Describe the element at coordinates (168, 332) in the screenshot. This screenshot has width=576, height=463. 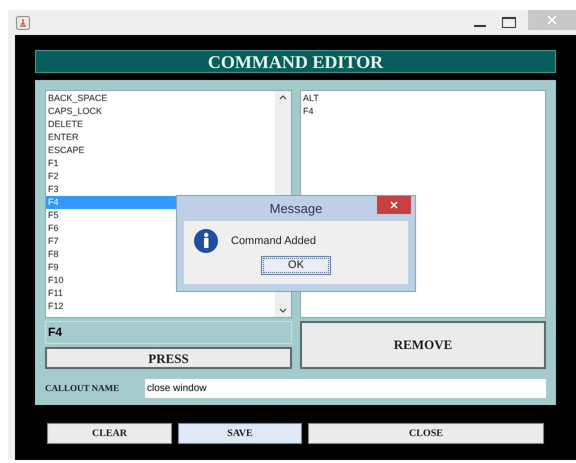
I see `selected-key-field: F4` at that location.